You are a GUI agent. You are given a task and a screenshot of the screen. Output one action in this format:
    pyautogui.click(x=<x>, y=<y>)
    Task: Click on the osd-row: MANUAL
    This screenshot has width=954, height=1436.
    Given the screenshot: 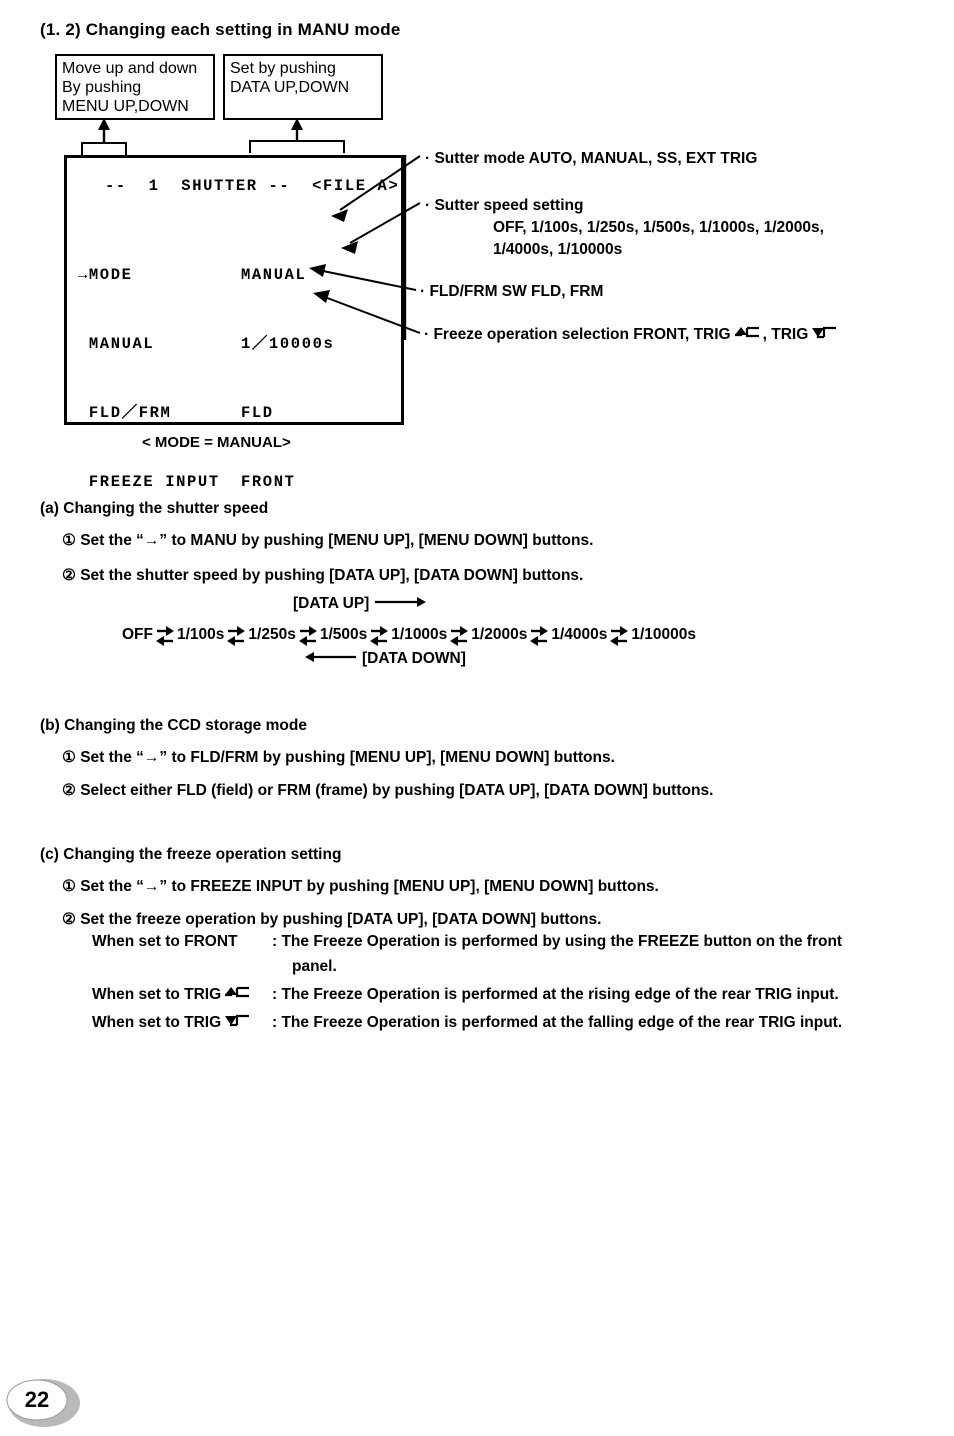 What is the action you would take?
    pyautogui.click(x=149, y=344)
    